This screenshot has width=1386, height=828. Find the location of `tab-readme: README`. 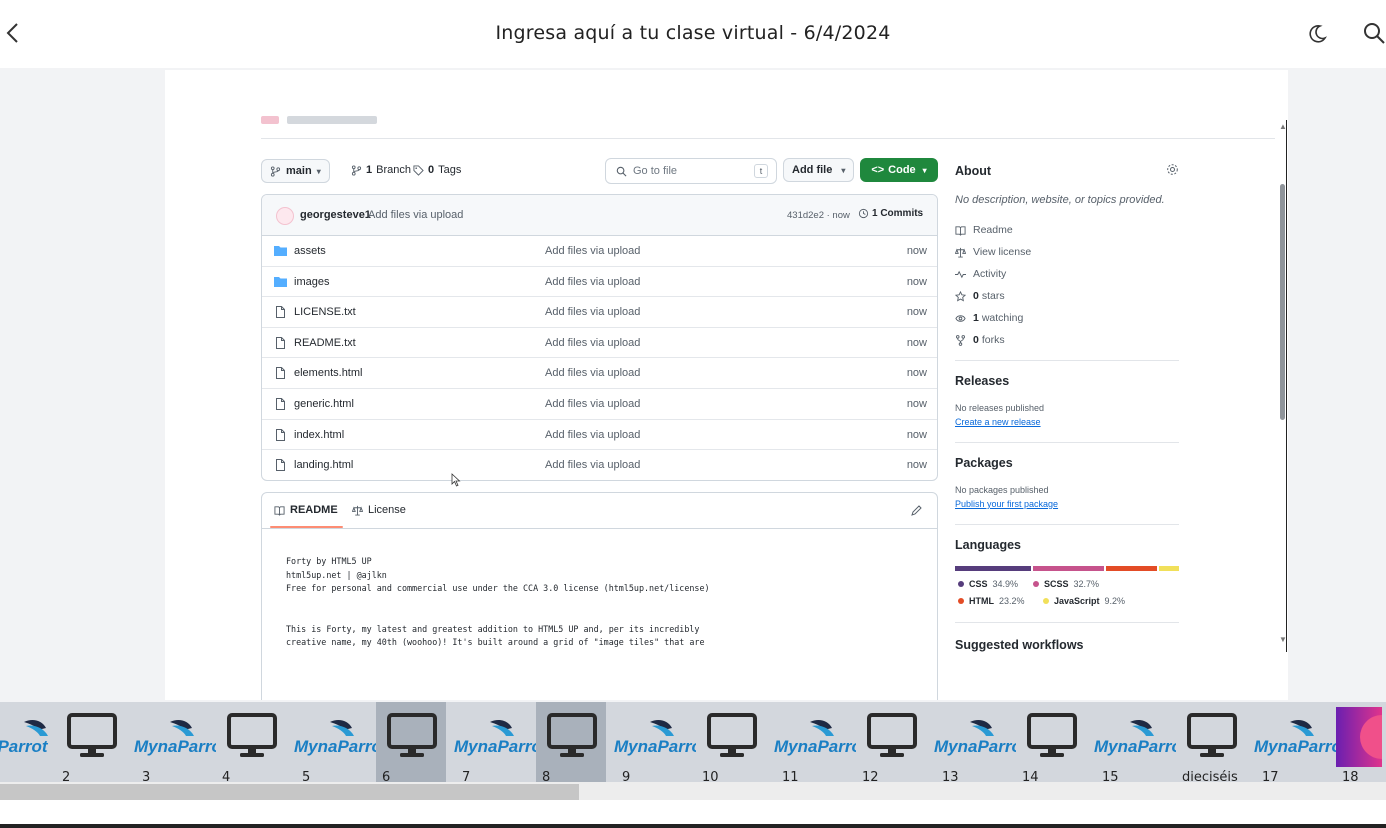

tab-readme: README is located at coordinates (306, 510).